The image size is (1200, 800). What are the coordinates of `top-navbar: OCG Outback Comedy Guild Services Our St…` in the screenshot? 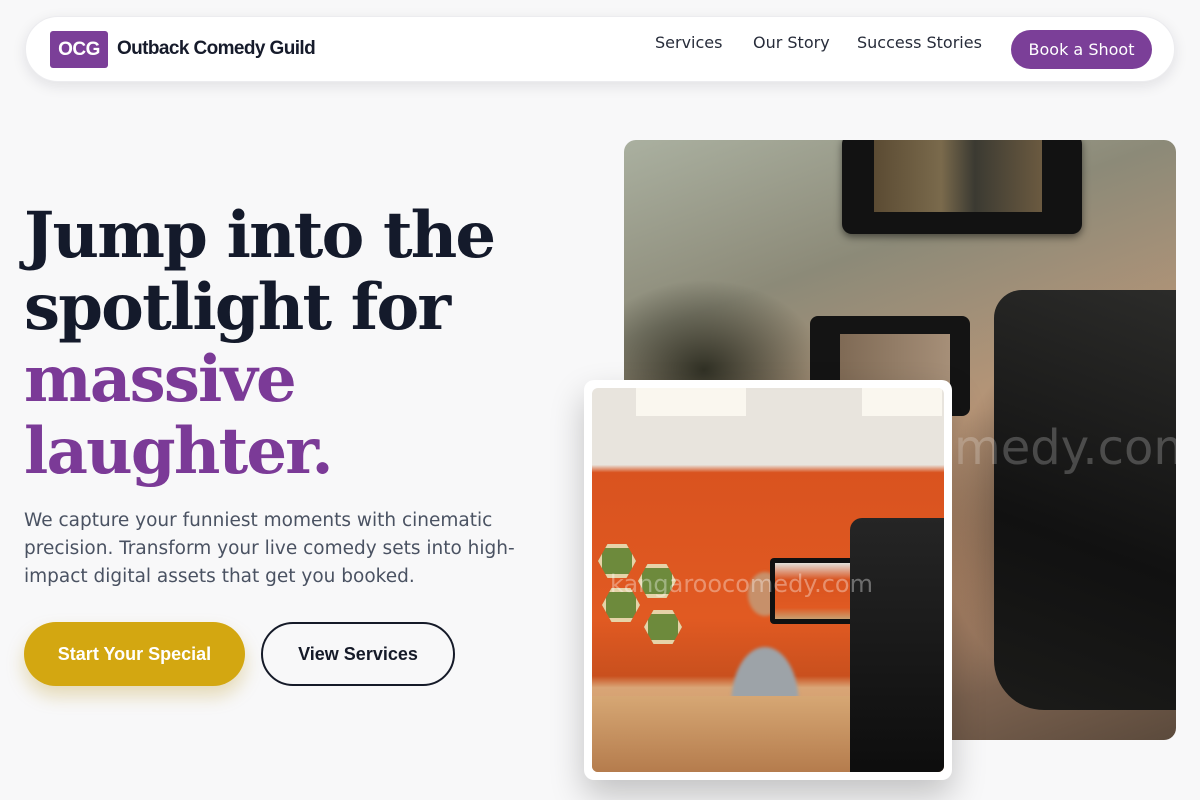 It's located at (600, 49).